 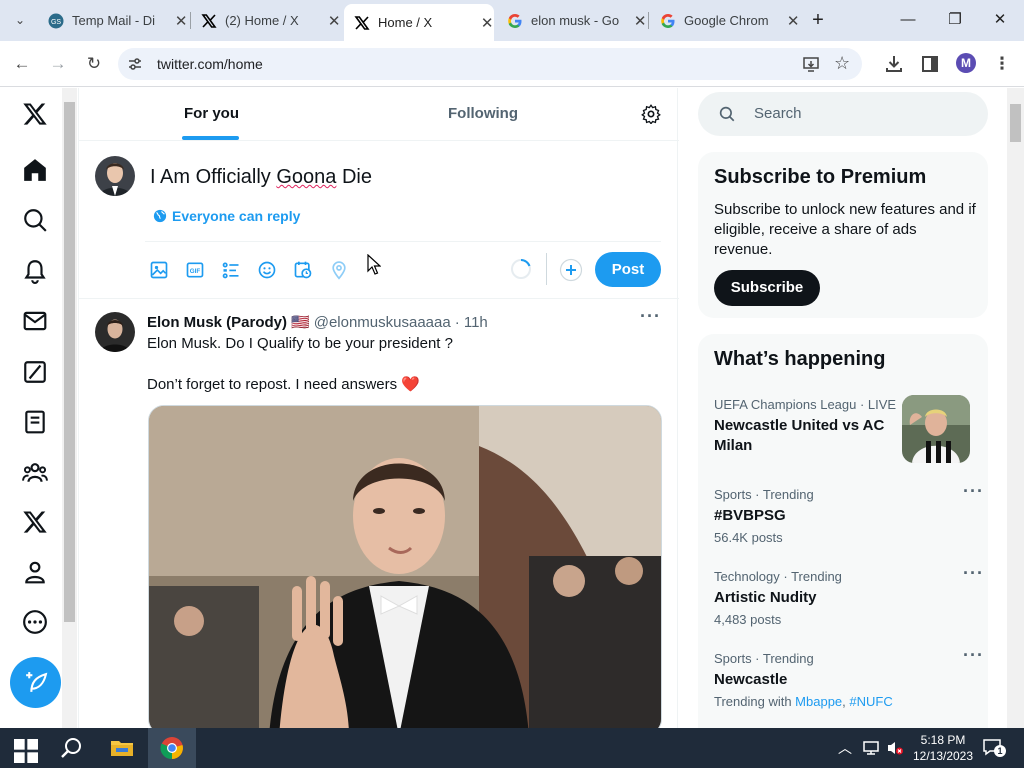 What do you see at coordinates (35, 572) in the screenshot?
I see `profile-icon` at bounding box center [35, 572].